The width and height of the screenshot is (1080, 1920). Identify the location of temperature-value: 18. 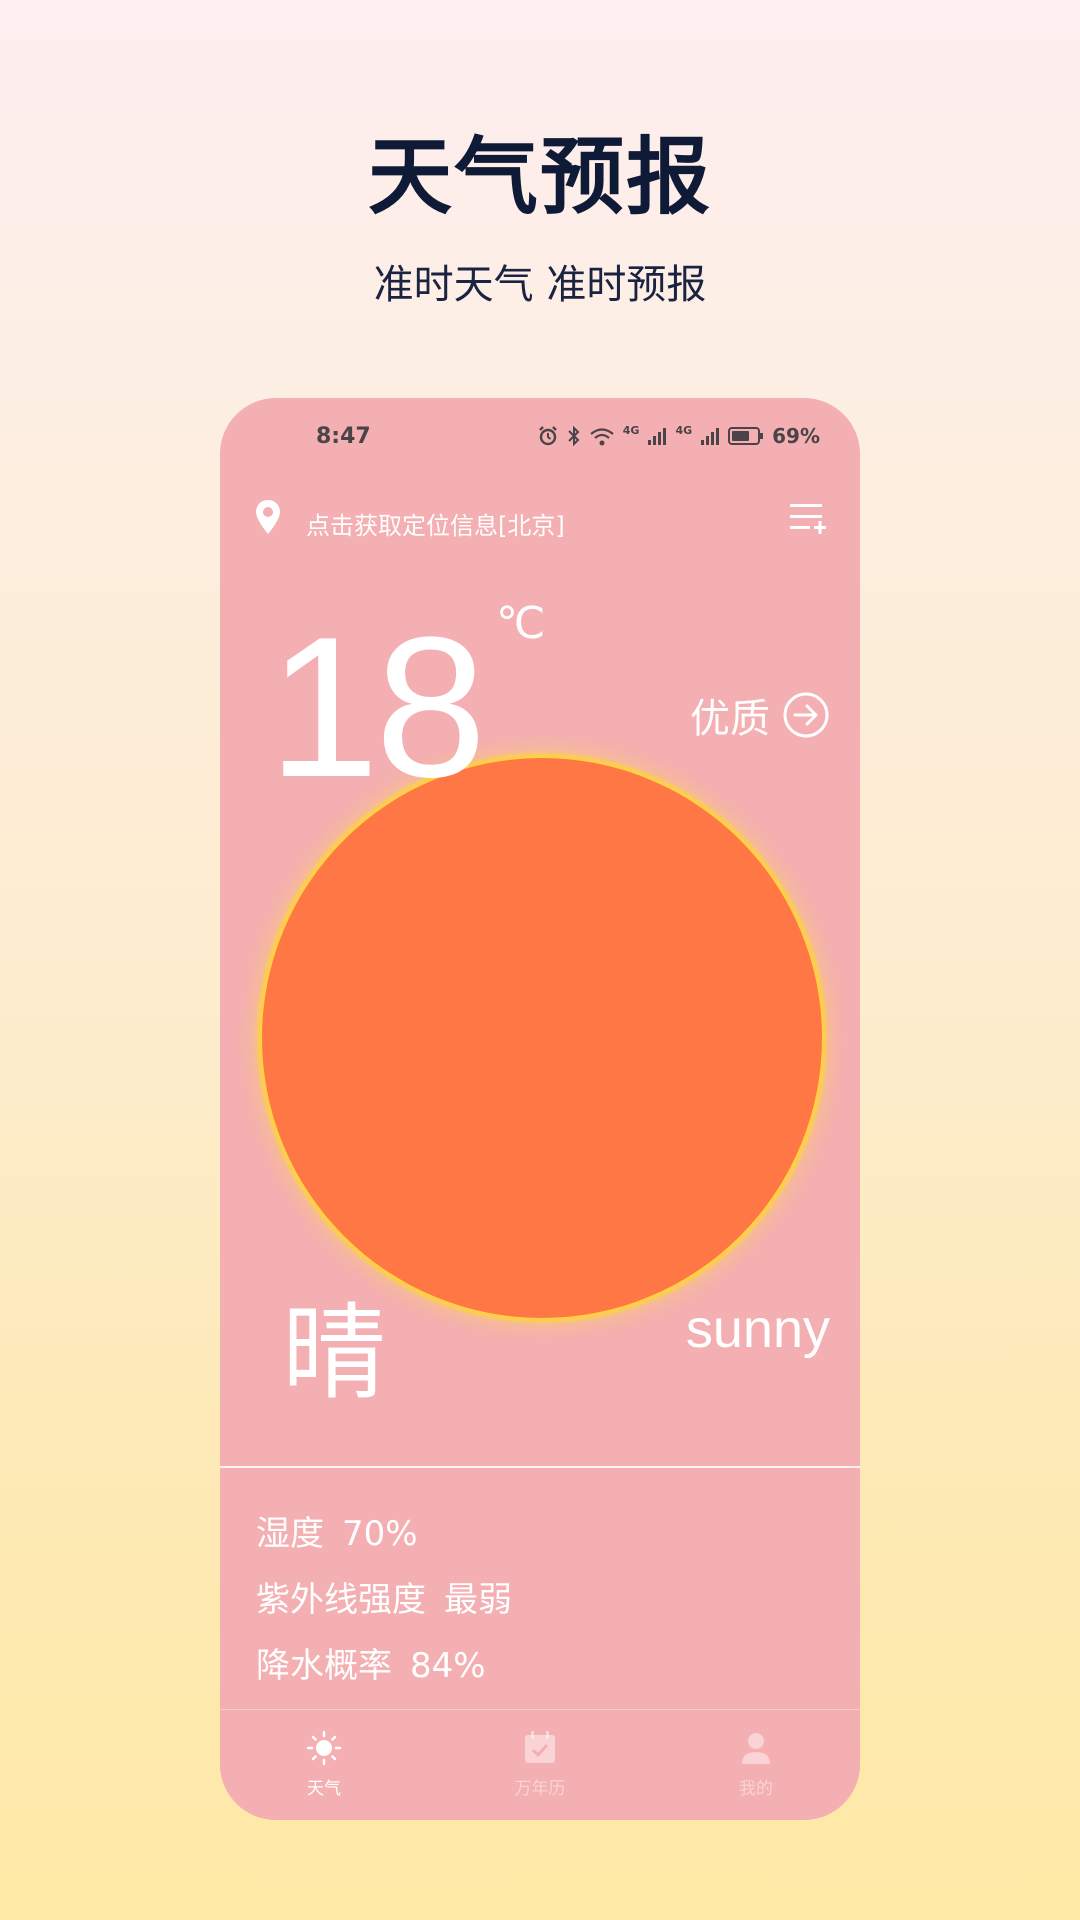
(377, 707).